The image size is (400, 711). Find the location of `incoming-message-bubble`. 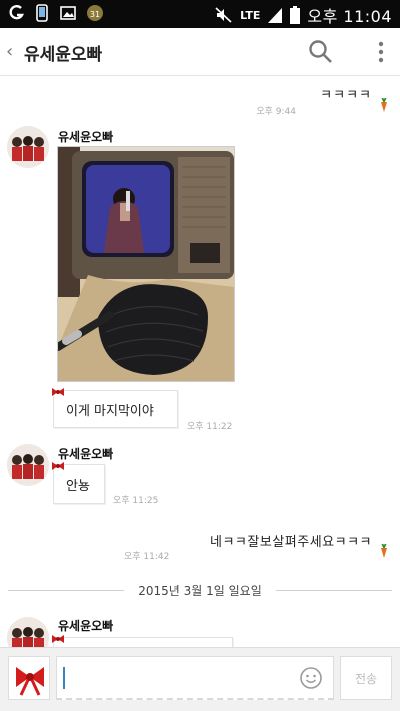

incoming-message-bubble is located at coordinates (143, 642).